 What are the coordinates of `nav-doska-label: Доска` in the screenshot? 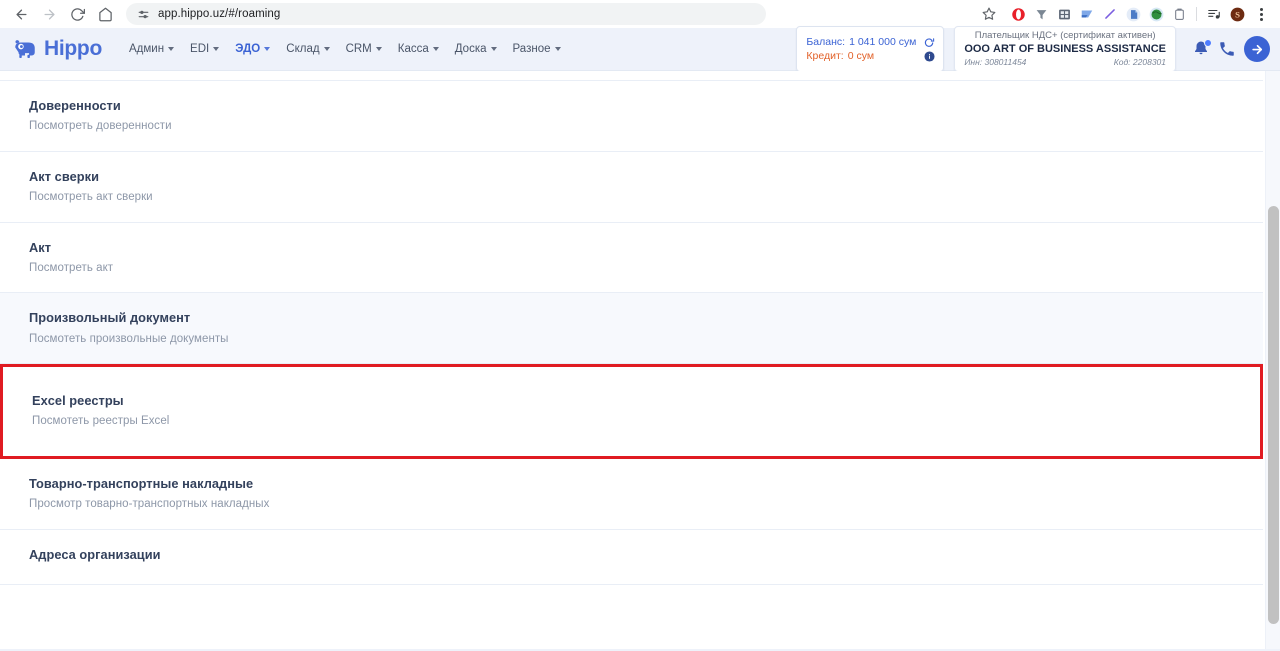 It's located at (470, 49).